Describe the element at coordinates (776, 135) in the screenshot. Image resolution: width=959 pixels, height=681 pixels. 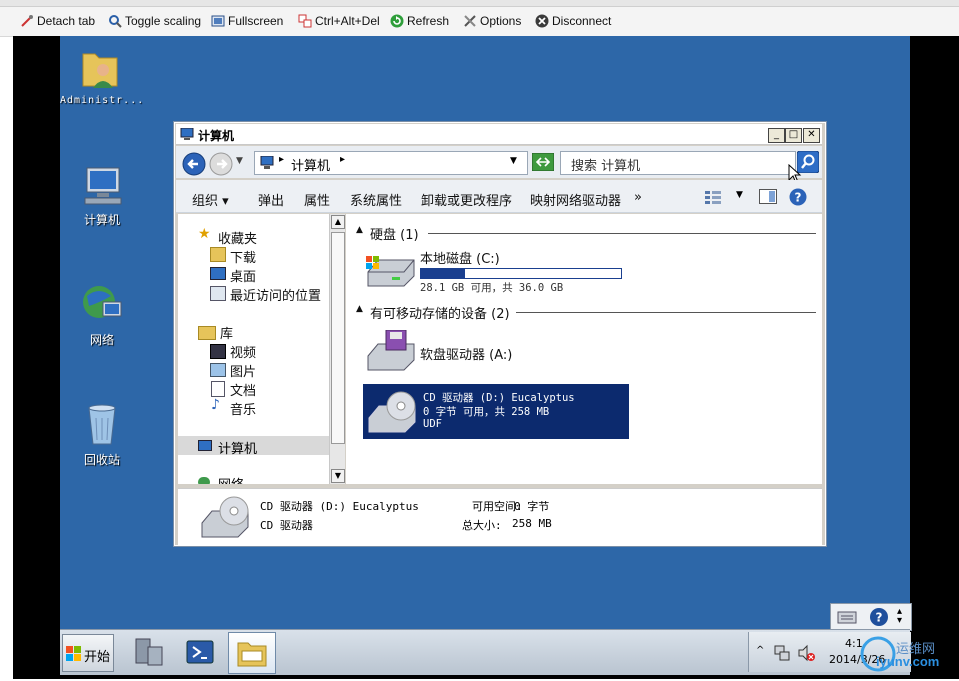
I see `minimize-button: _` at that location.